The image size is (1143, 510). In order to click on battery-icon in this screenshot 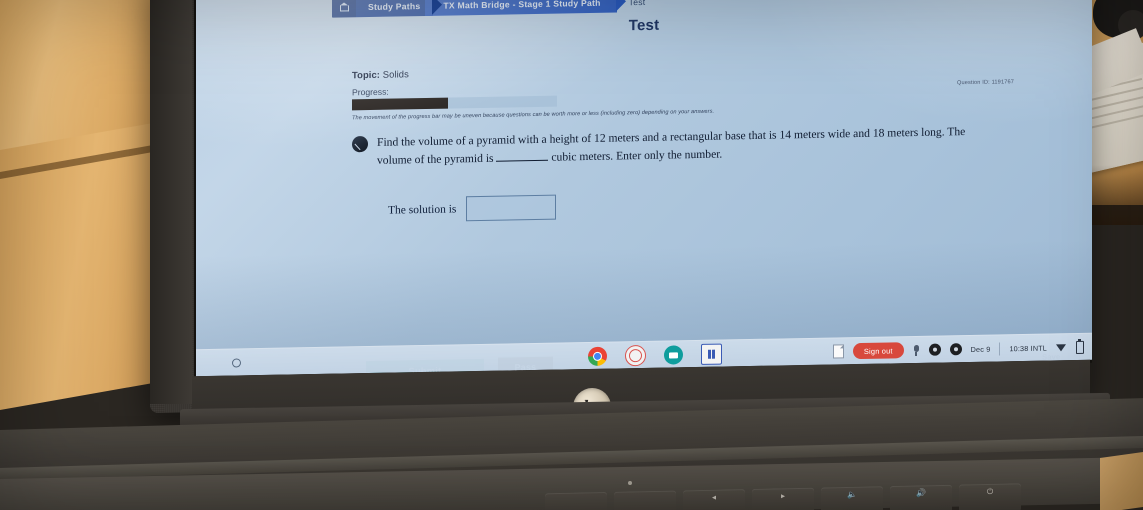, I will do `click(1080, 347)`.